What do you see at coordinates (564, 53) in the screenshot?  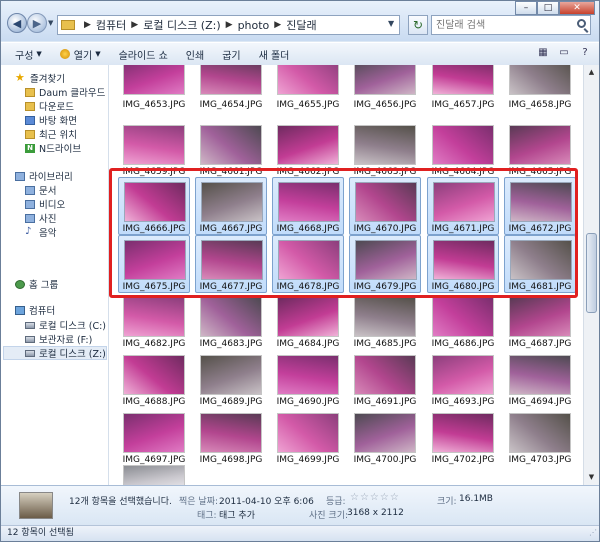 I see `preview-pane-button: ▭` at bounding box center [564, 53].